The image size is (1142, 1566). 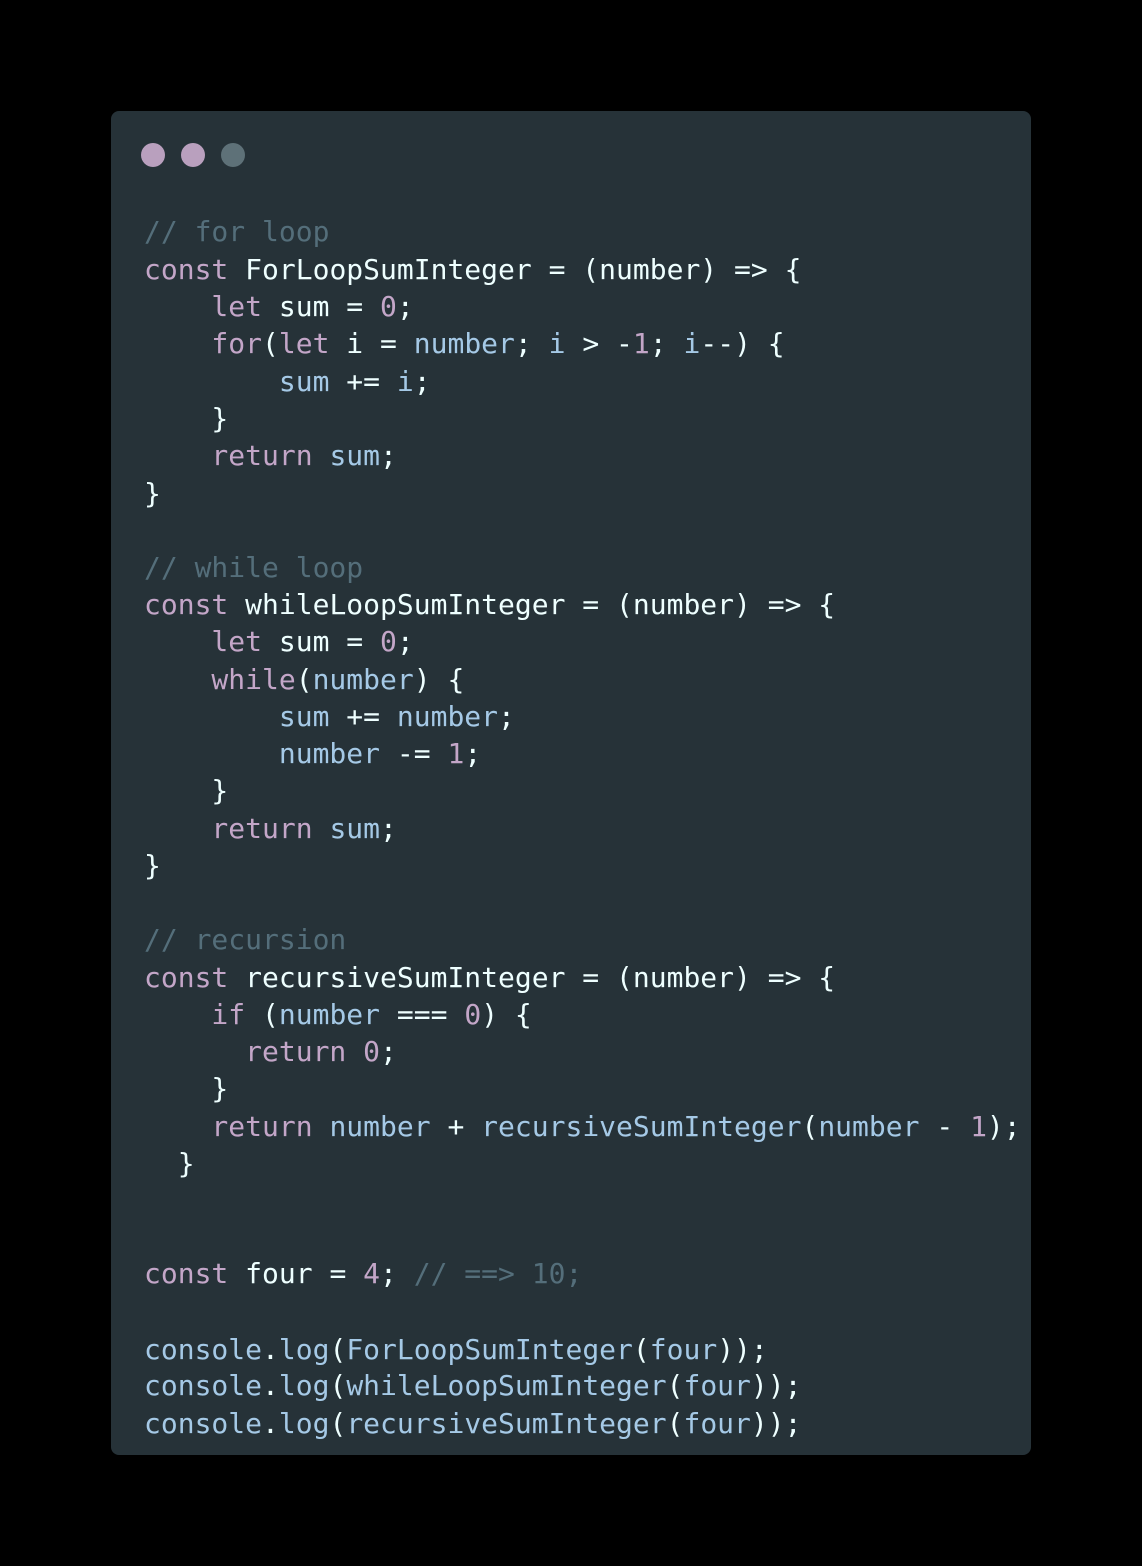 I want to click on code-token: > -, so click(x=599, y=343).